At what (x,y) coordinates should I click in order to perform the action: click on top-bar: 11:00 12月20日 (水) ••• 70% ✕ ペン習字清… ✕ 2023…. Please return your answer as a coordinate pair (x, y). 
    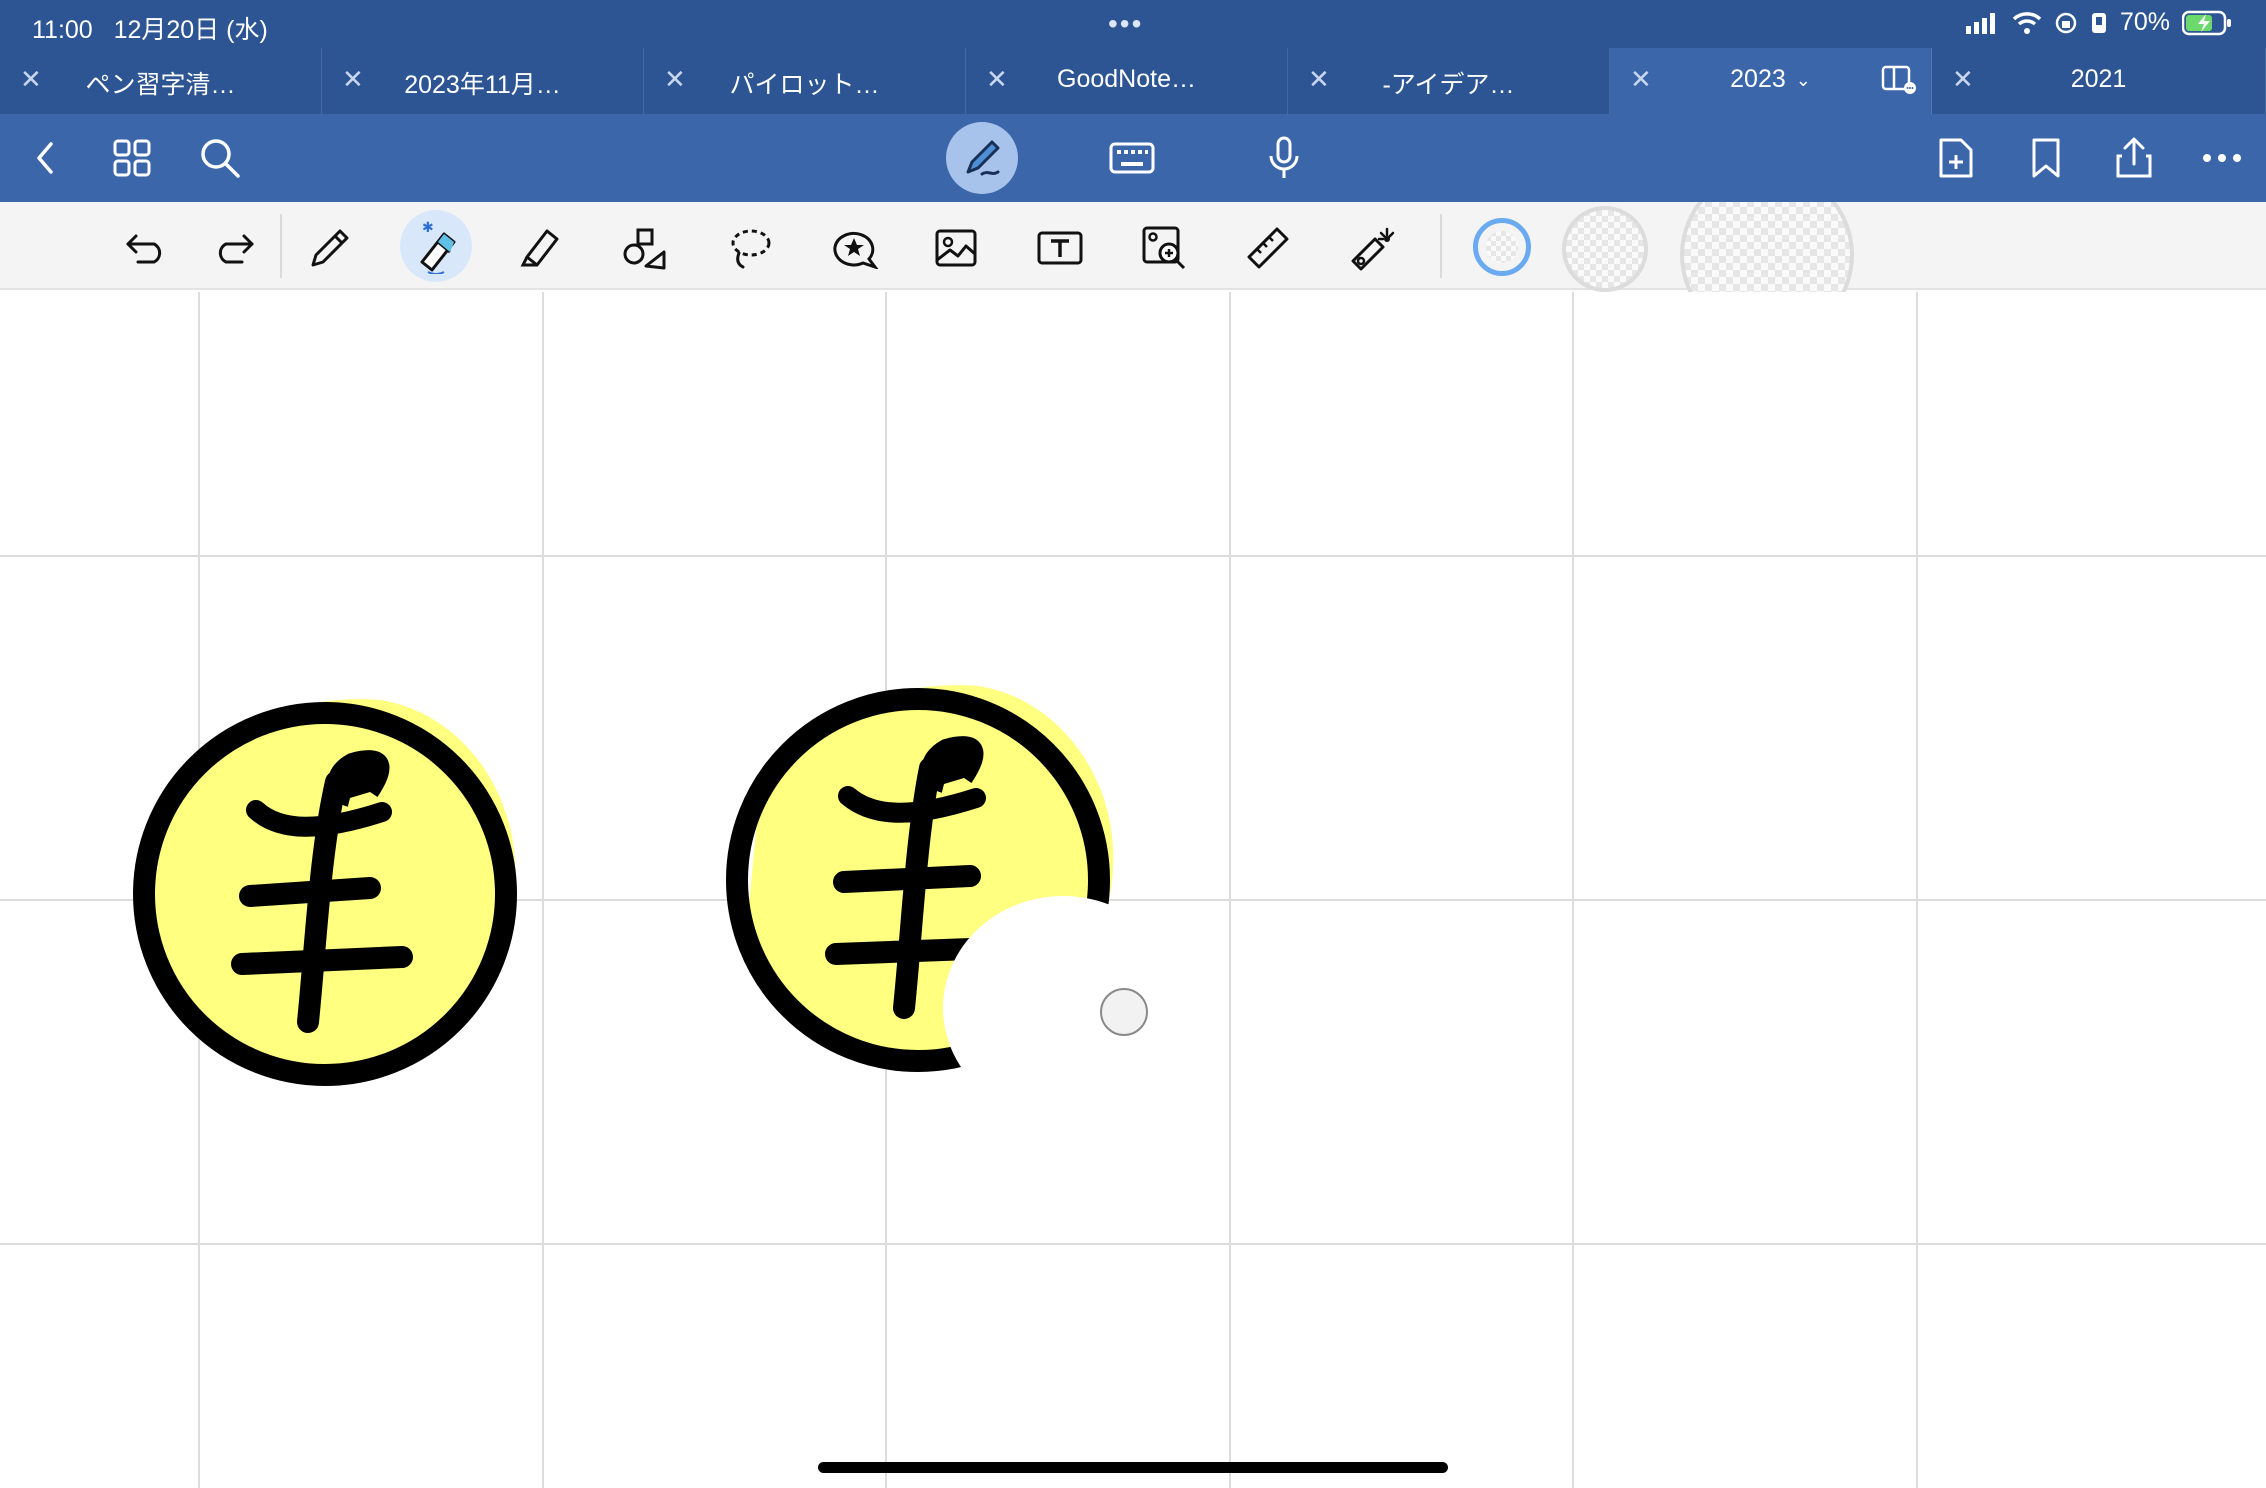
    Looking at the image, I should click on (1133, 57).